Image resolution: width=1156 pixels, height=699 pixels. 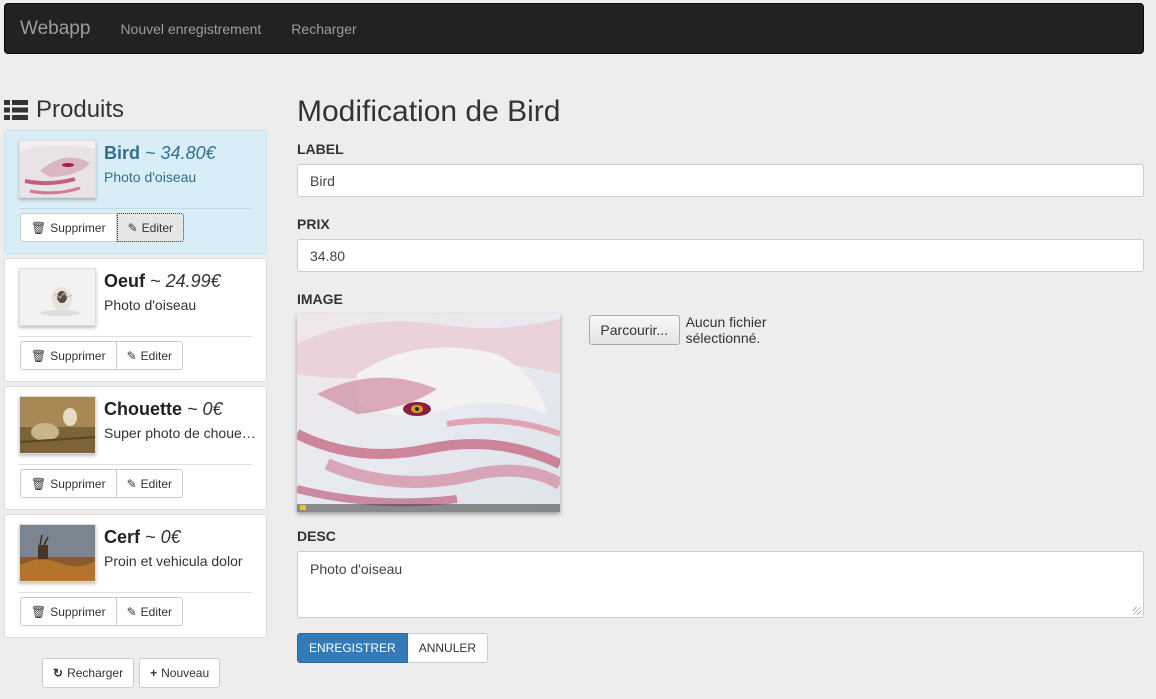 What do you see at coordinates (720, 255) in the screenshot?
I see `price-input: 34.80` at bounding box center [720, 255].